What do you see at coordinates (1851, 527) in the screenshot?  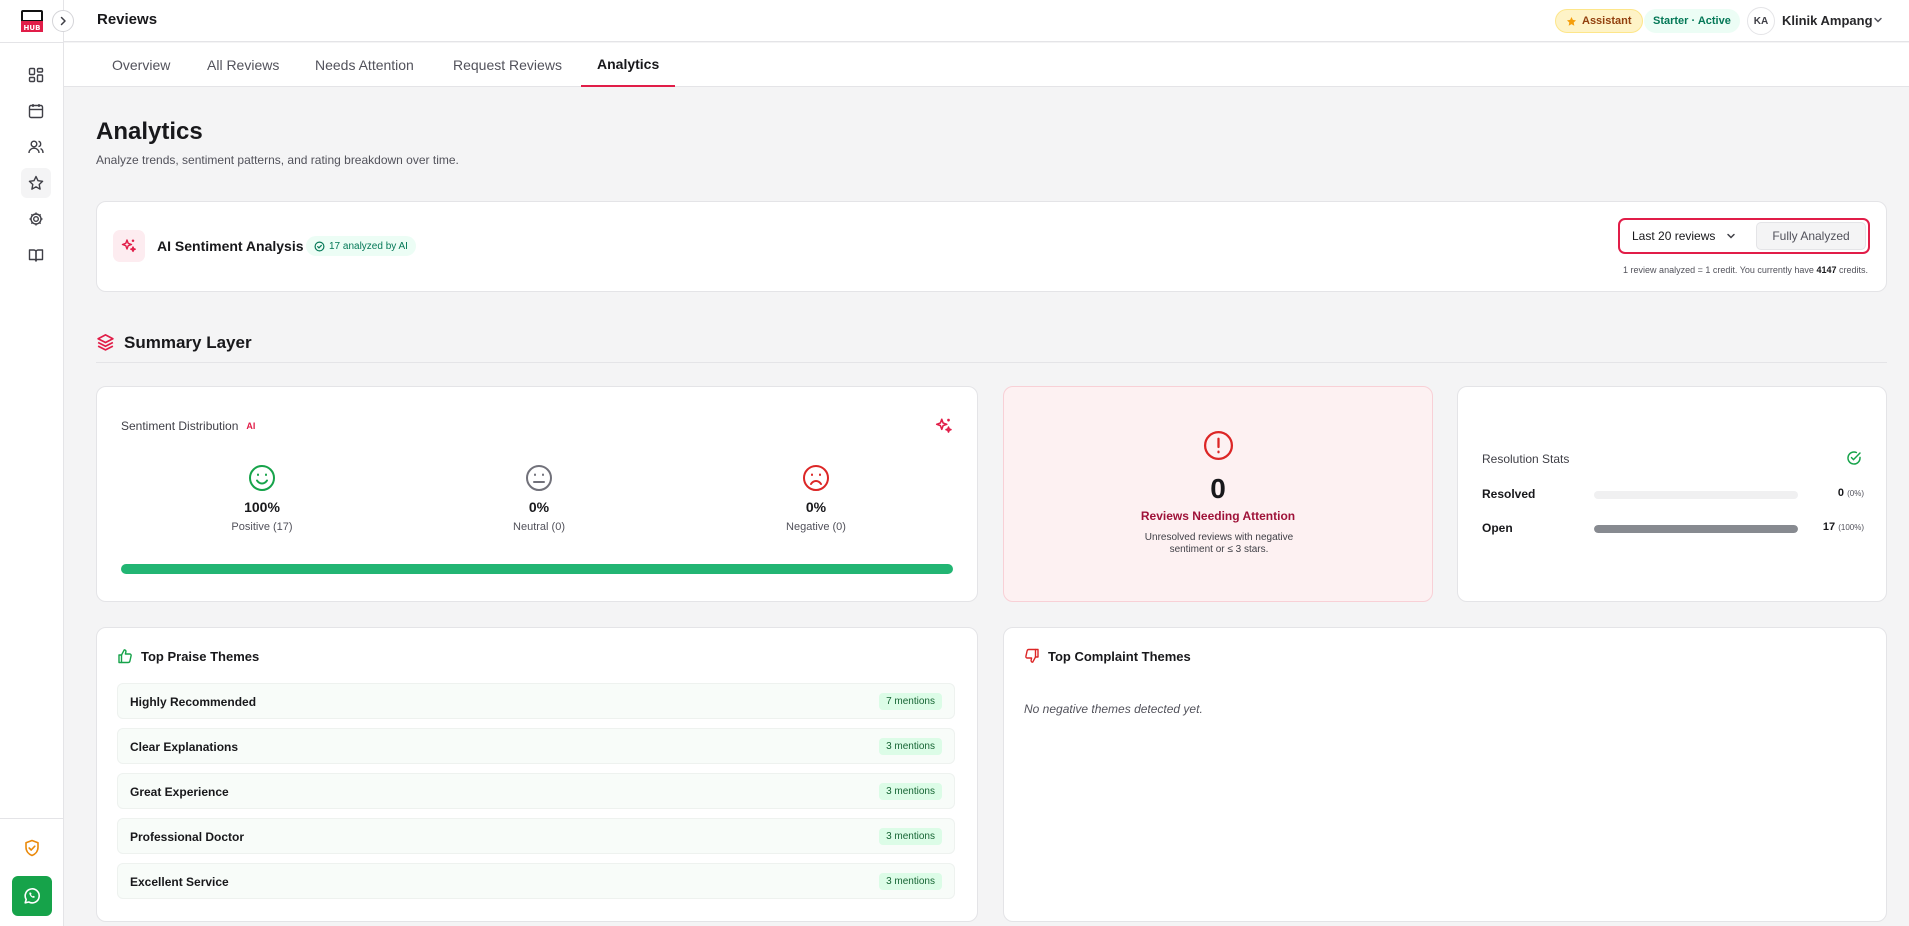 I see `open-pct: (100%)` at bounding box center [1851, 527].